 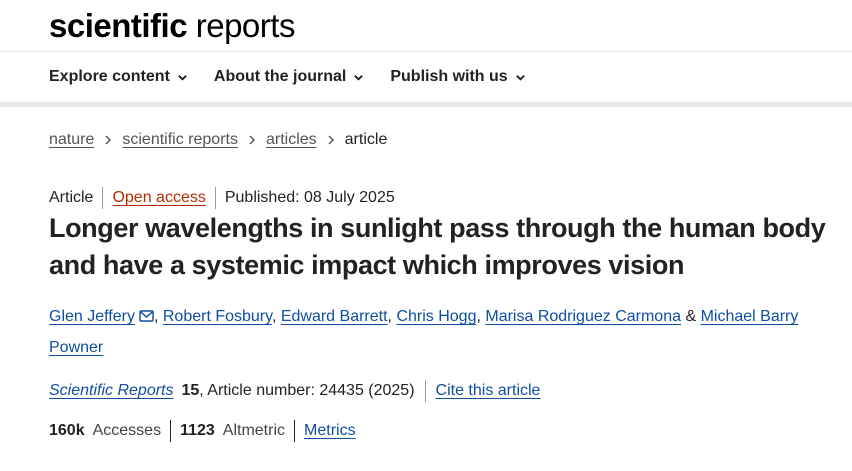 I want to click on logo-light-text: reports, so click(x=245, y=25).